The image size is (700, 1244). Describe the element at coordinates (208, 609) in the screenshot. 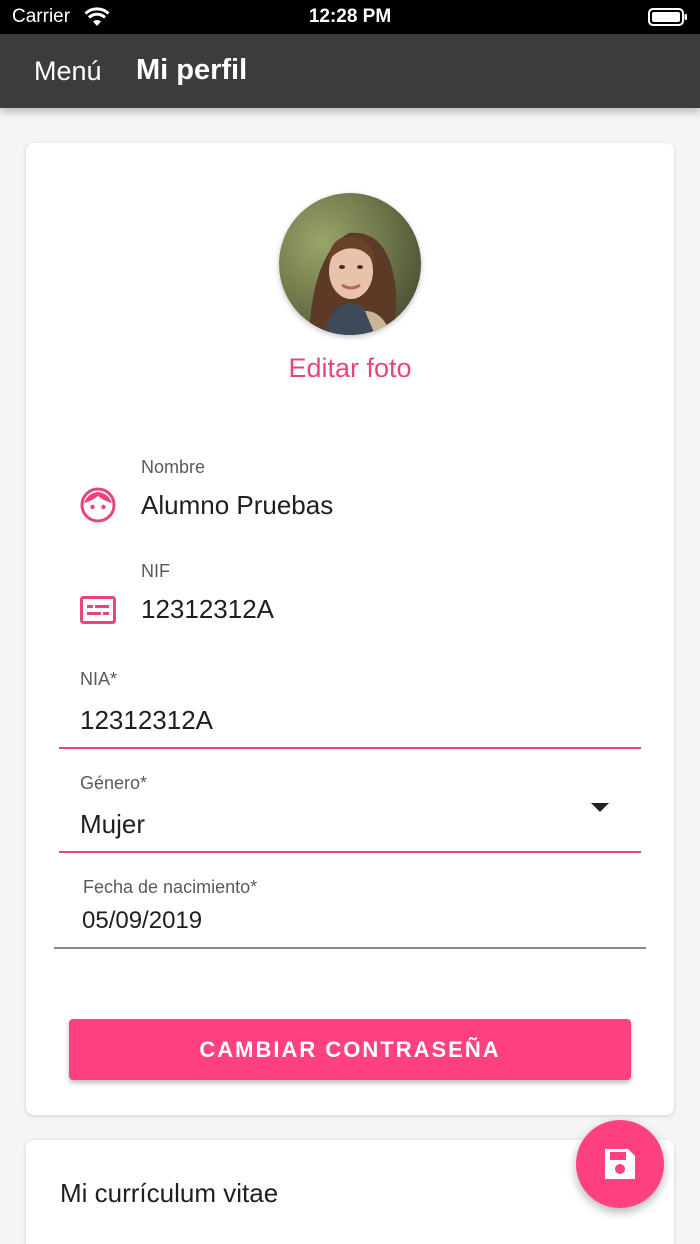

I see `nif-value: 12312312A` at that location.